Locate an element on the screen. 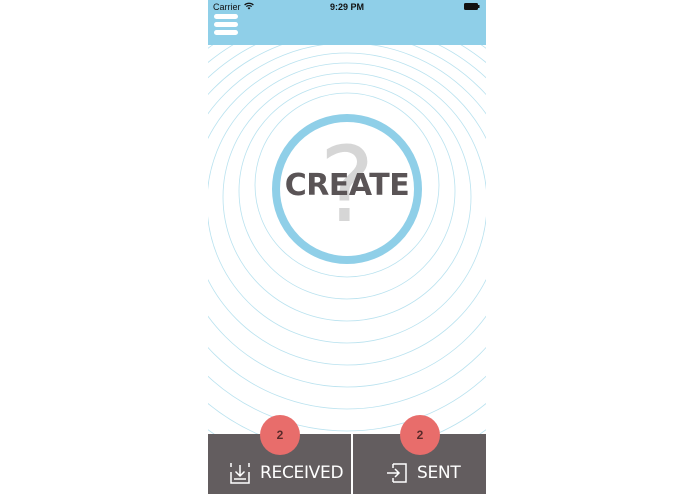 The image size is (695, 494). battery-icon is located at coordinates (472, 6).